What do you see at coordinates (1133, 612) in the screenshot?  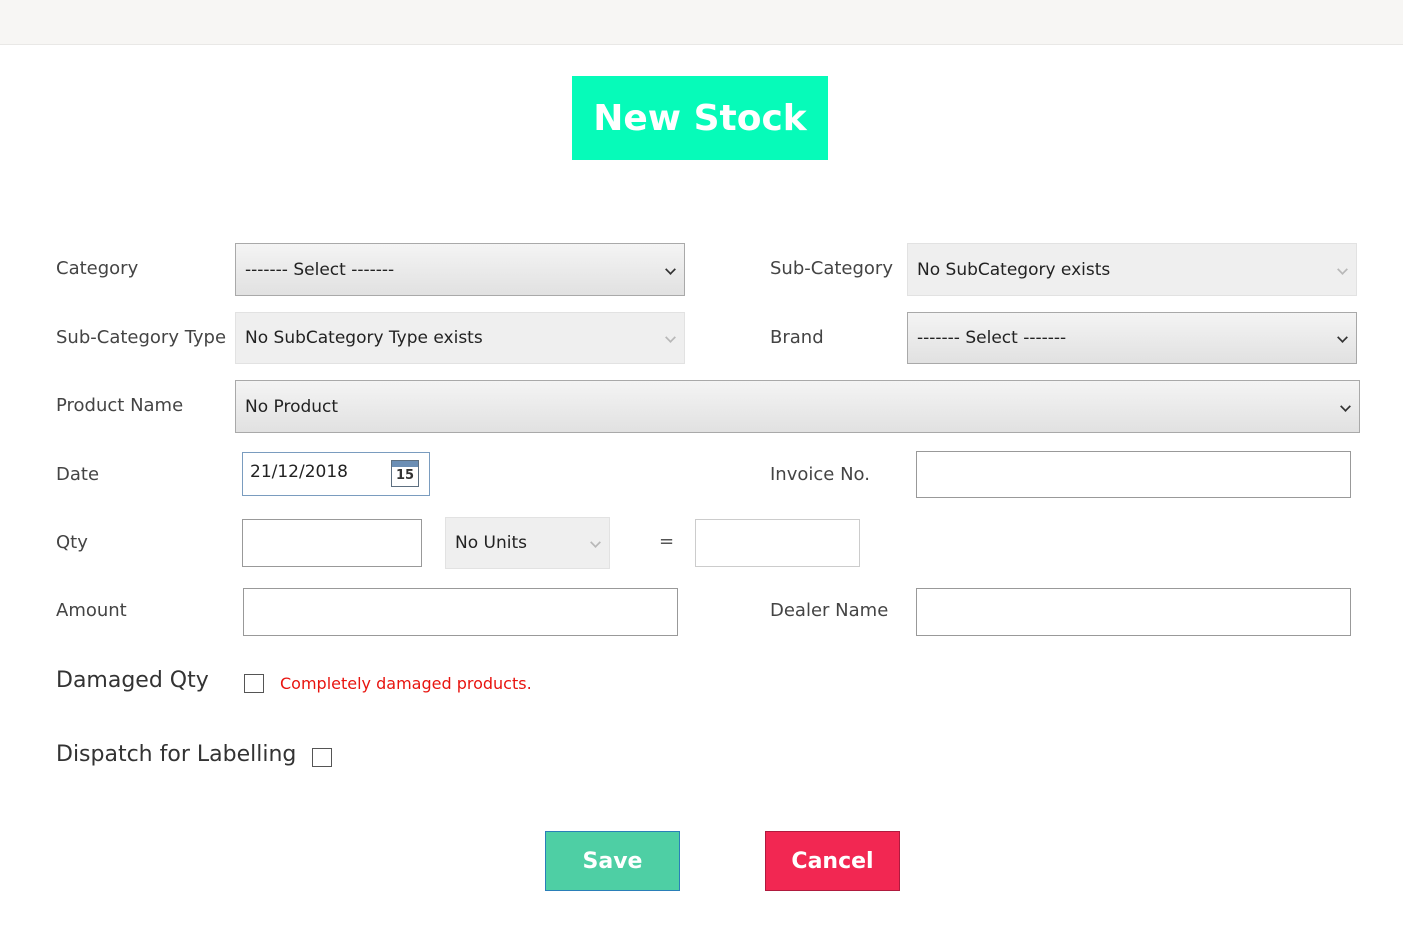 I see `dealer-name-input` at bounding box center [1133, 612].